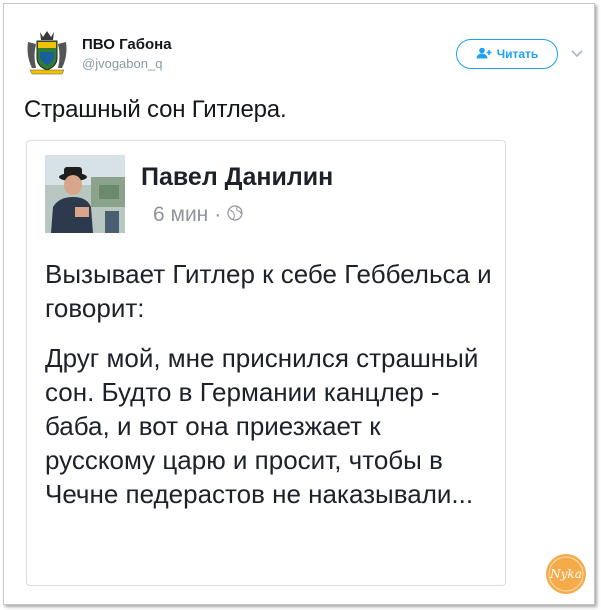 This screenshot has width=601, height=610. I want to click on post-time: 6 мин ·, so click(198, 215).